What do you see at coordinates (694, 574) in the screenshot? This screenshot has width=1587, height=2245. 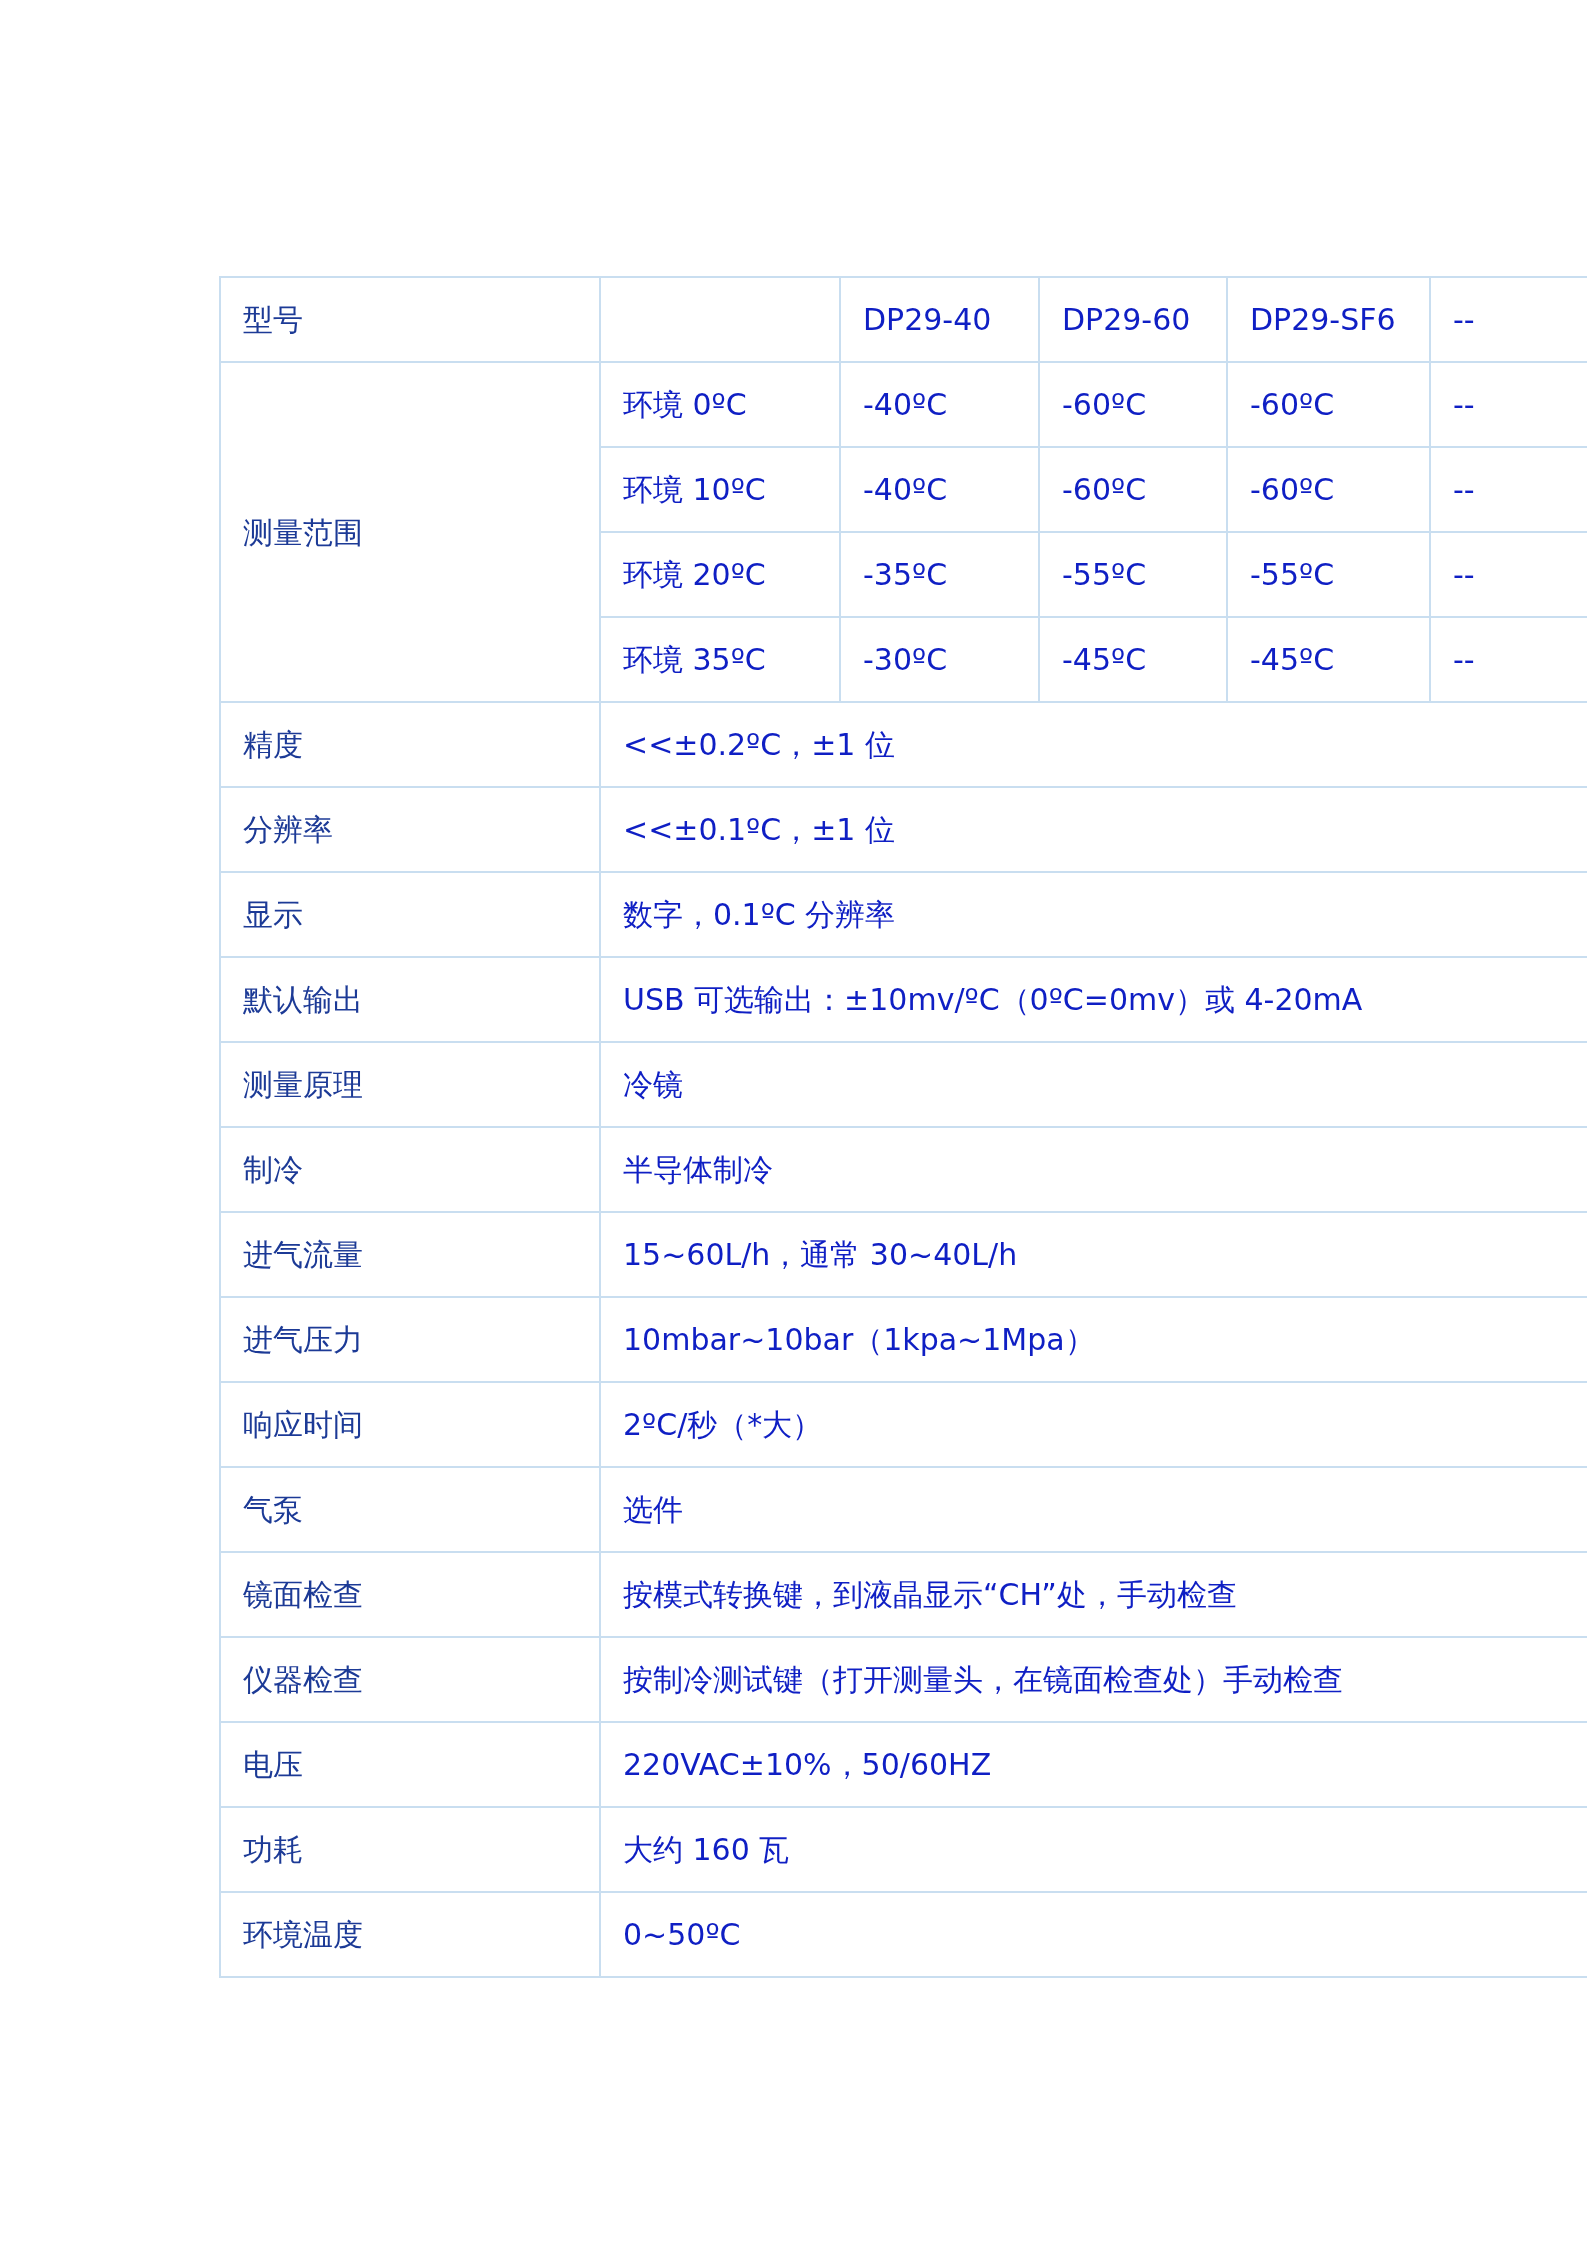 I see `ambient-condition: 环境 20ºC` at bounding box center [694, 574].